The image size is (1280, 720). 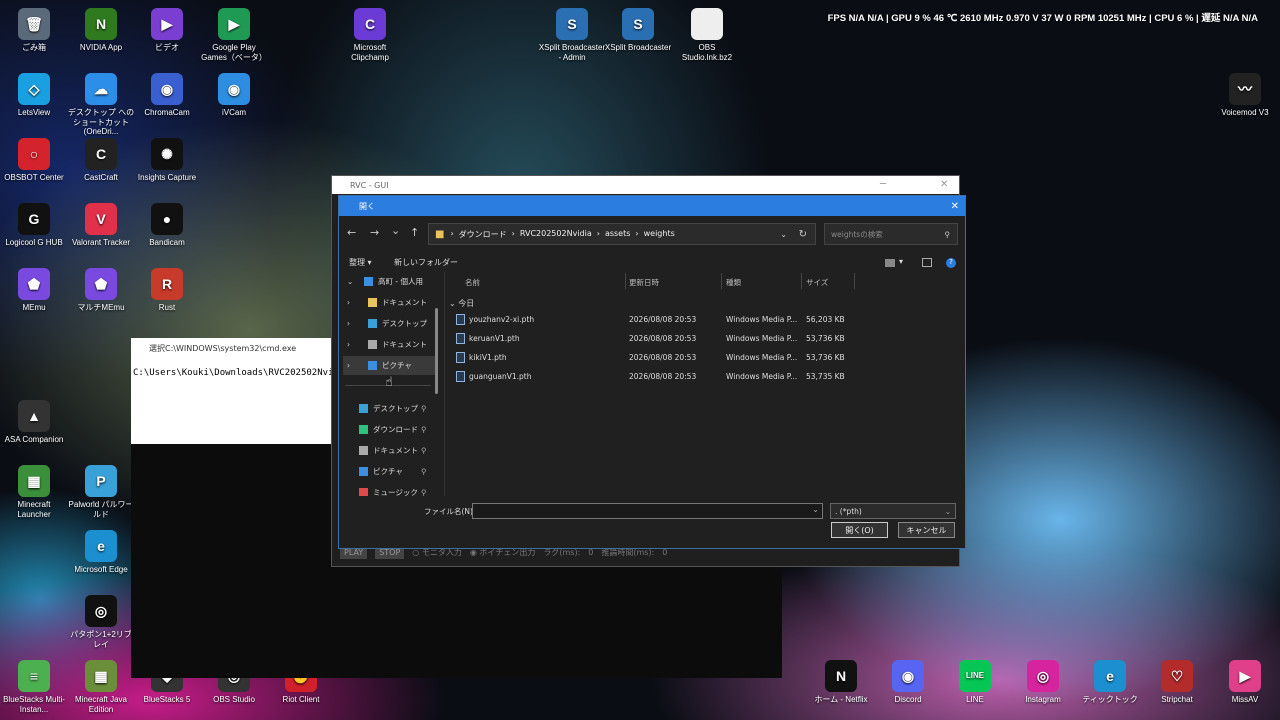 What do you see at coordinates (34, 47) in the screenshot?
I see `desktop-icon-label: ごみ箱` at bounding box center [34, 47].